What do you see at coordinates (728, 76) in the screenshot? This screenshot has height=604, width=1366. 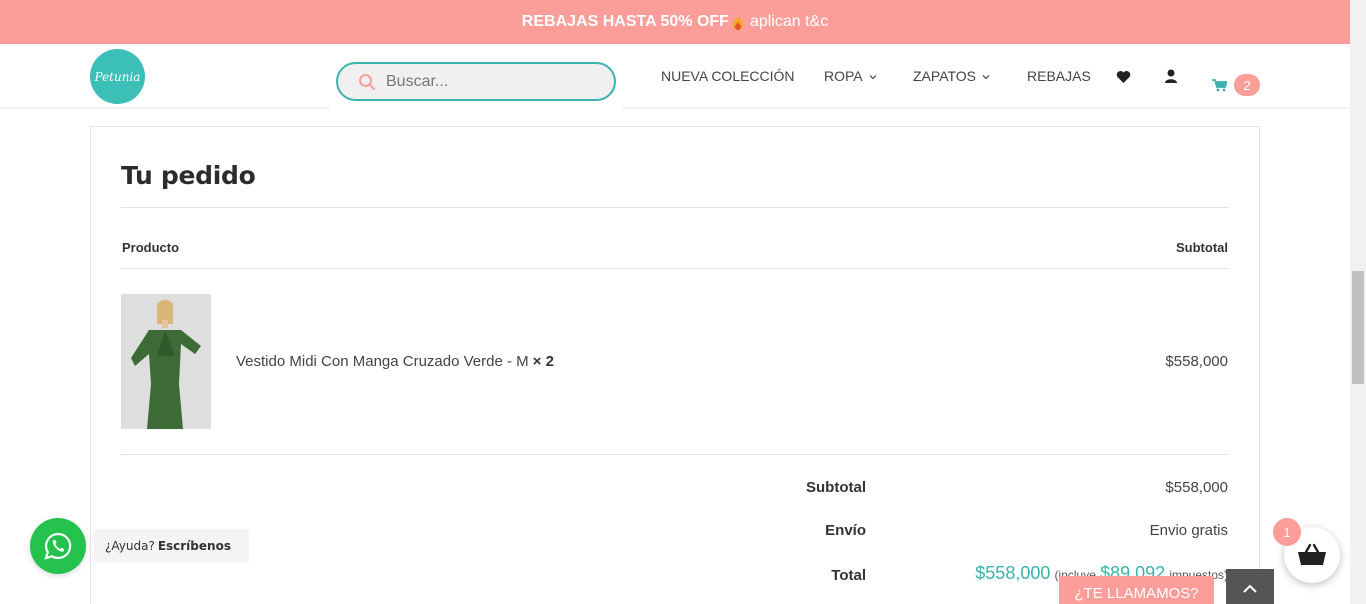 I see `nav-nueva-coleccion: NUEVA COLECCIÓN` at bounding box center [728, 76].